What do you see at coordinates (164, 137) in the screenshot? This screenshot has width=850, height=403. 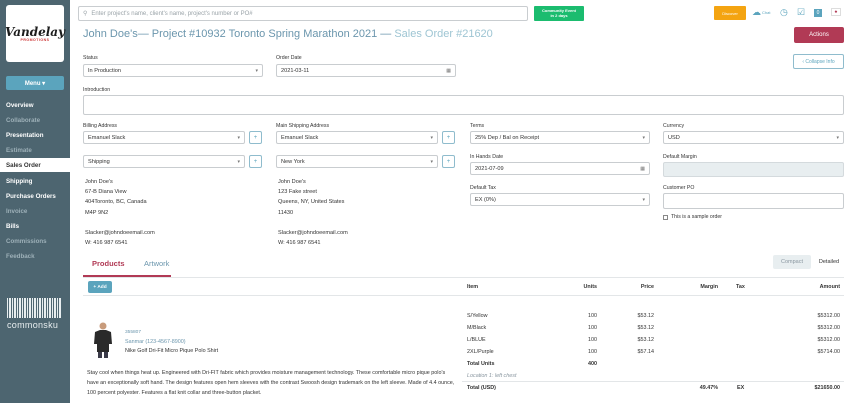 I see `billing-contact-select: Emanuel Slack ▾` at bounding box center [164, 137].